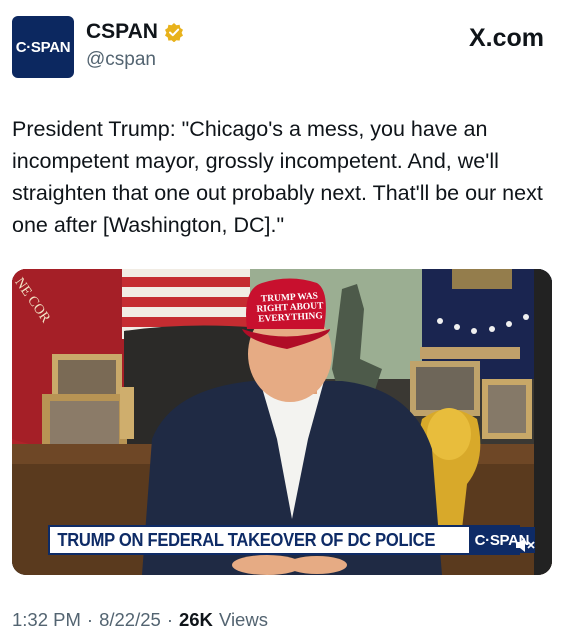 This screenshot has width=564, height=640. I want to click on verified-badge-icon, so click(173, 32).